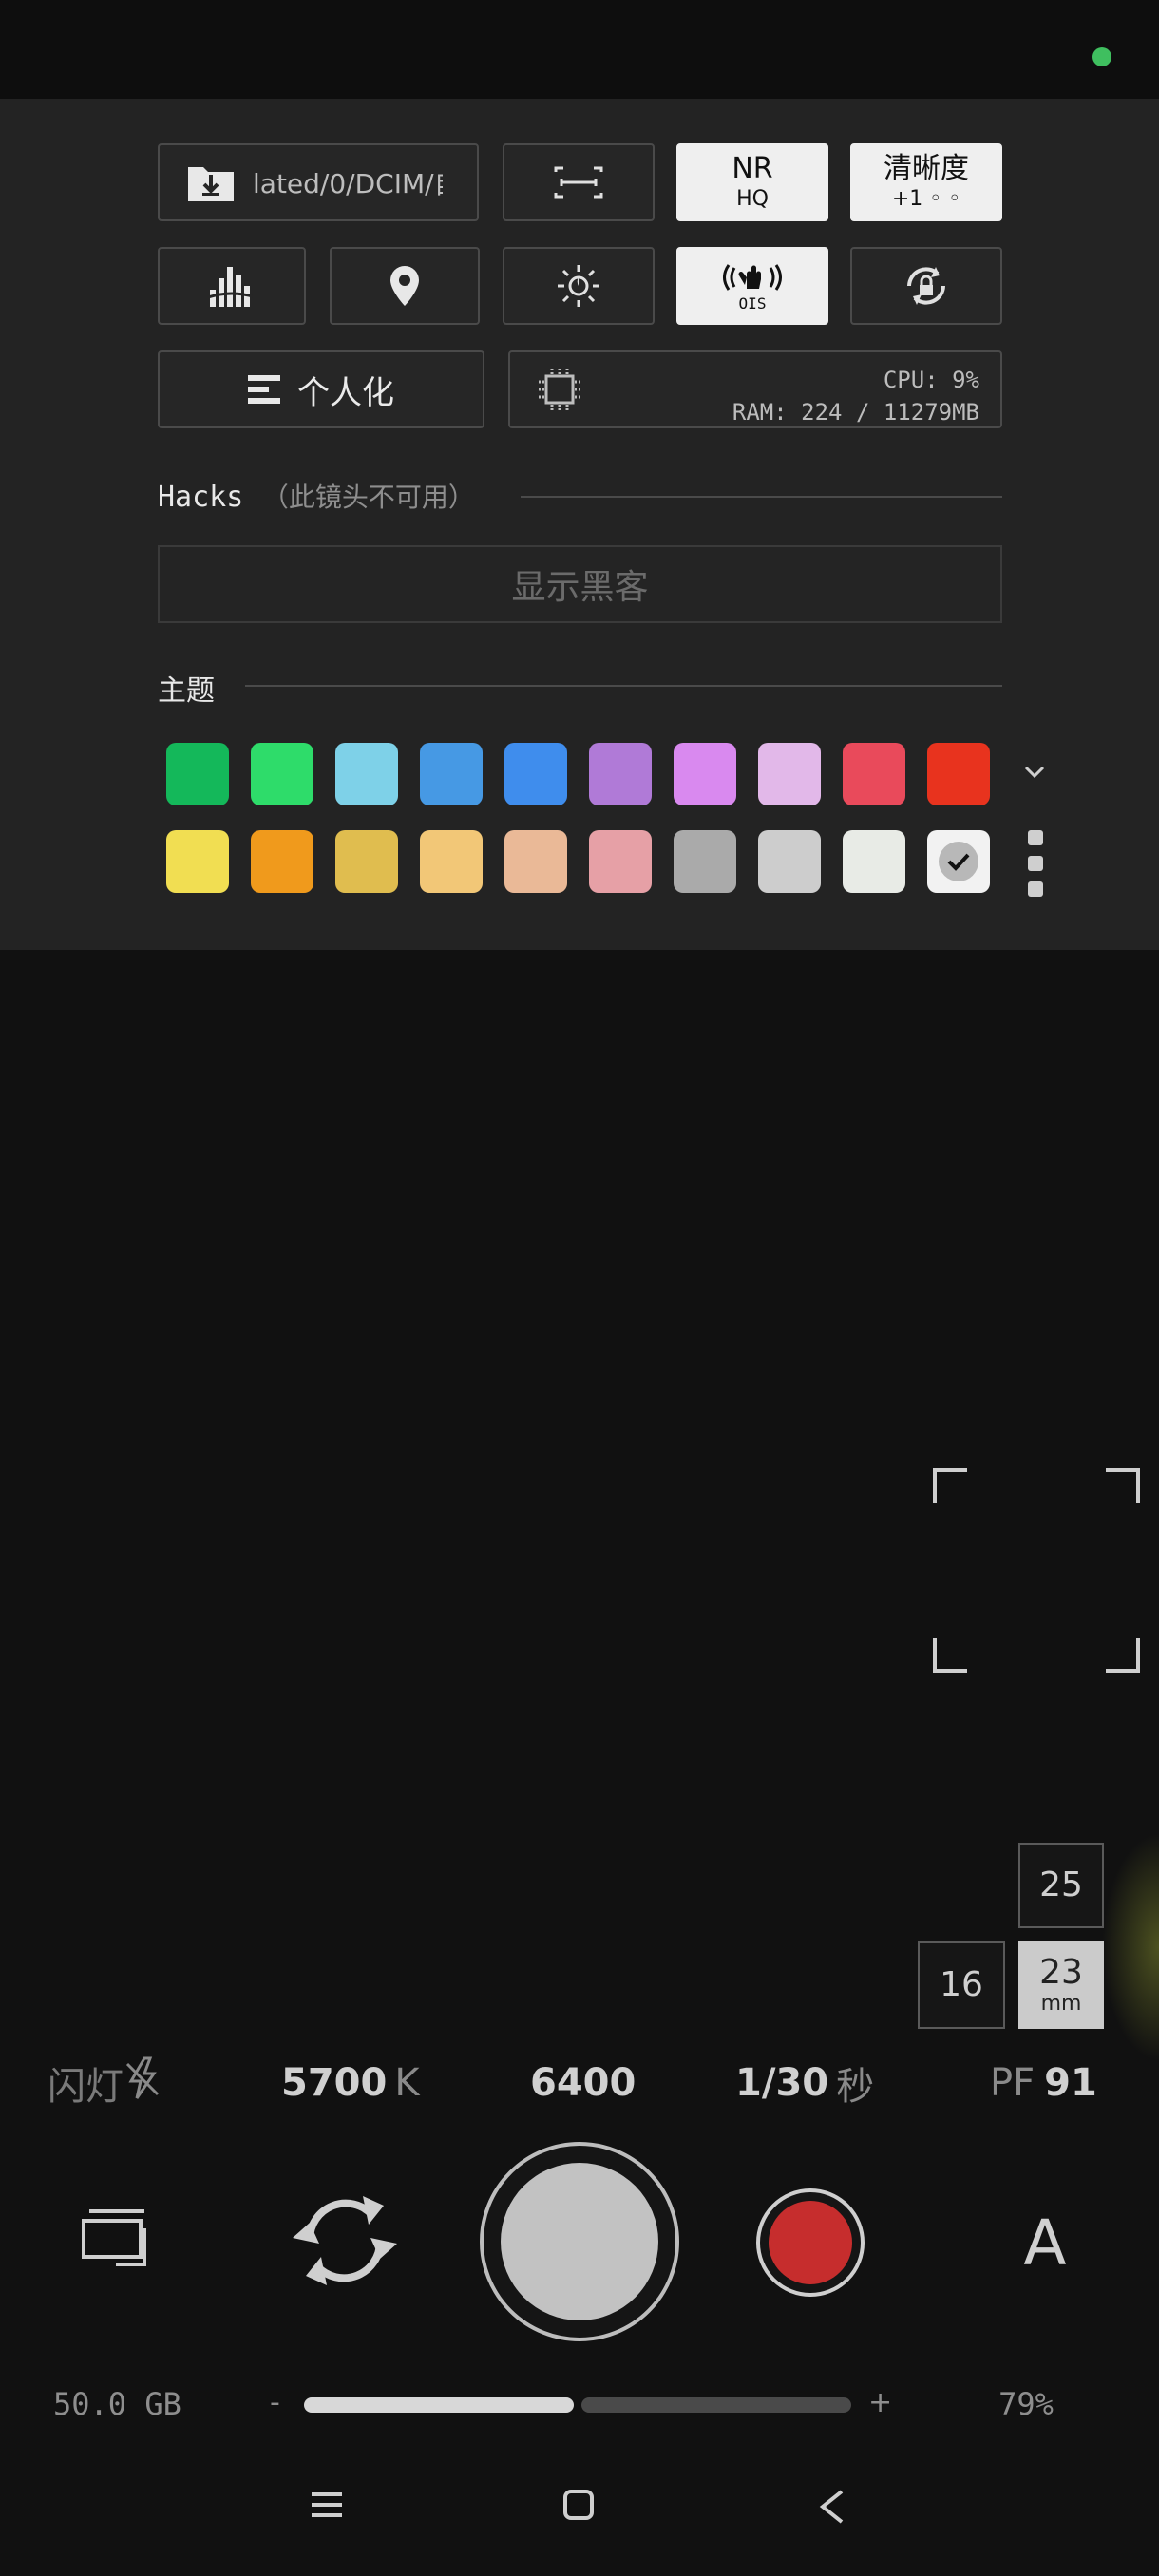  I want to click on record-dot, so click(810, 2242).